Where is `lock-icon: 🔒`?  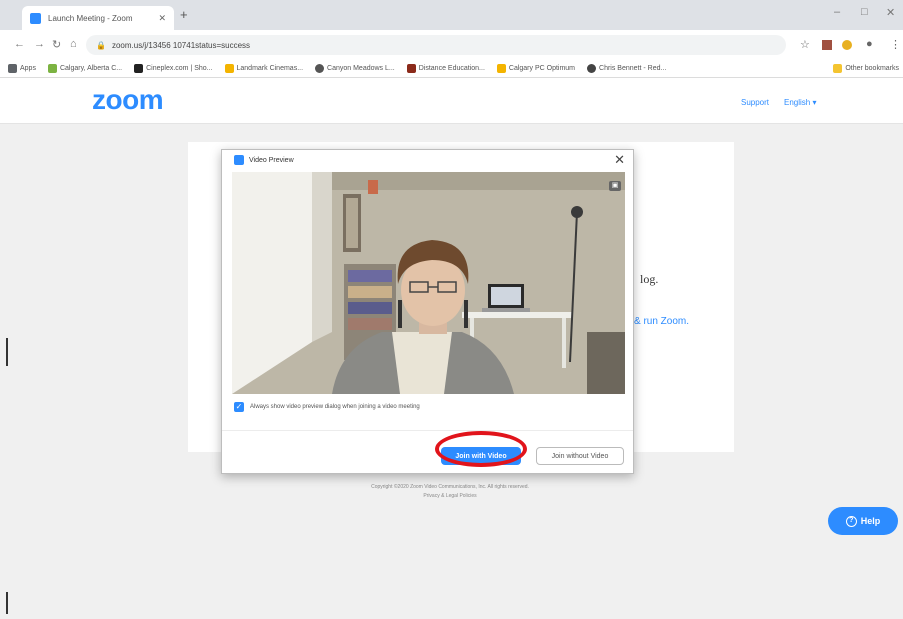
lock-icon: 🔒 is located at coordinates (101, 45).